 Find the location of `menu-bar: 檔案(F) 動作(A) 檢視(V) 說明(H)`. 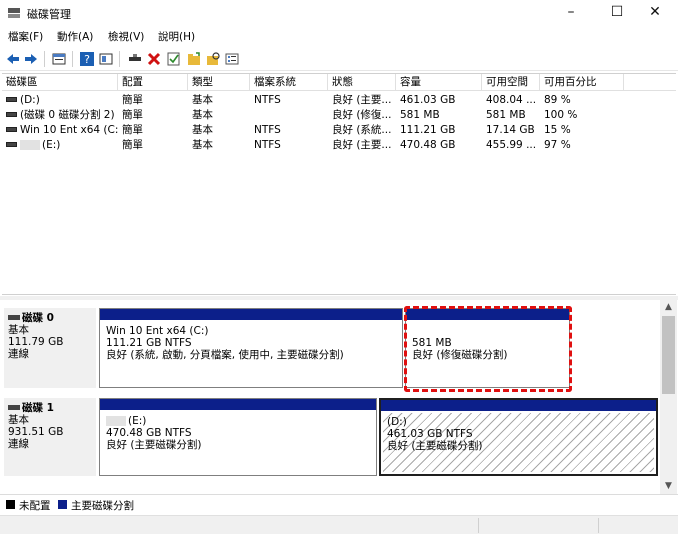

menu-bar: 檔案(F) 動作(A) 檢視(V) 說明(H) is located at coordinates (339, 36).